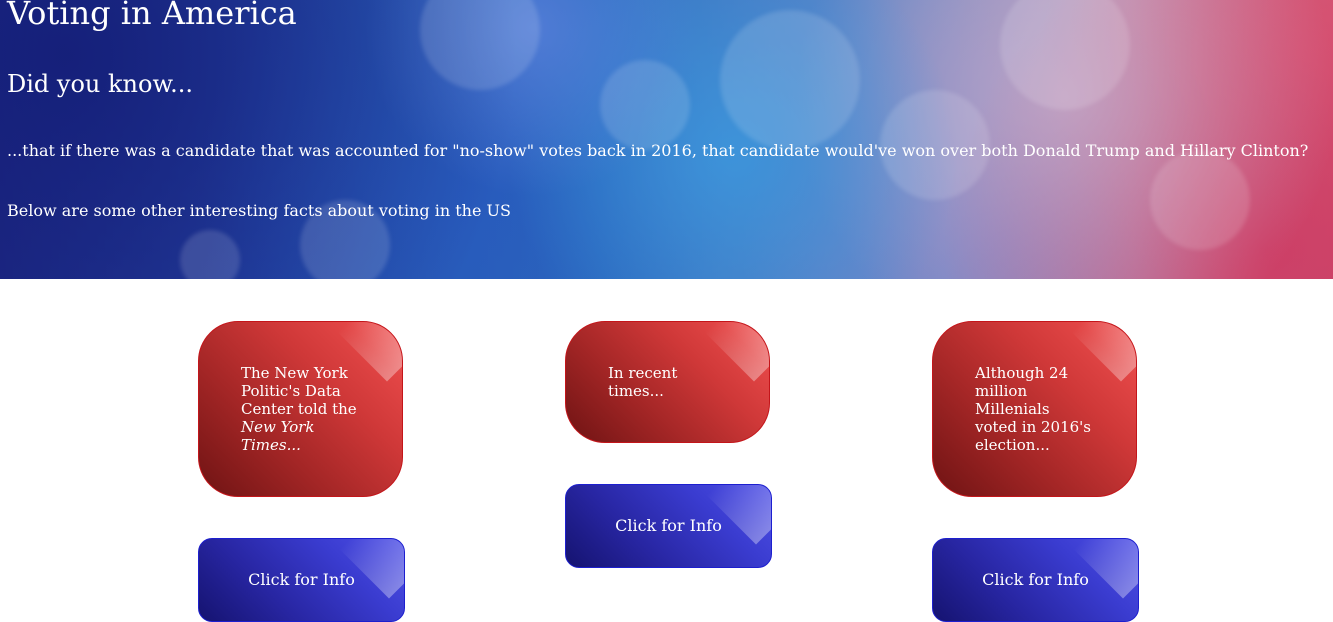 The width and height of the screenshot is (1333, 622). I want to click on page-title: Voting in America, so click(152, 16).